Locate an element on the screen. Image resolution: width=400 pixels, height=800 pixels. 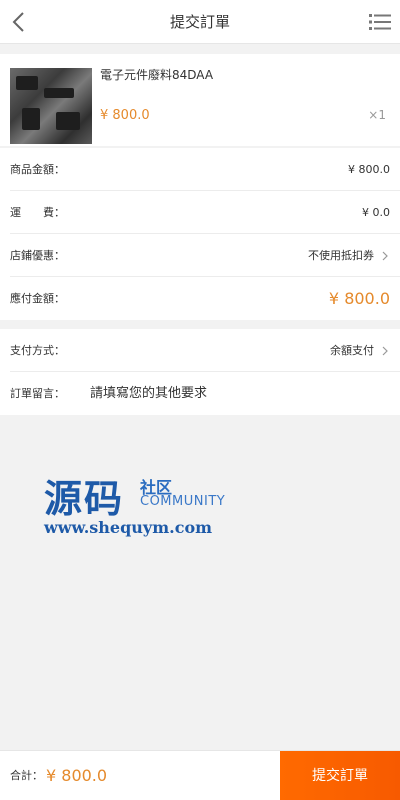
total-label: 合計： is located at coordinates (26, 775).